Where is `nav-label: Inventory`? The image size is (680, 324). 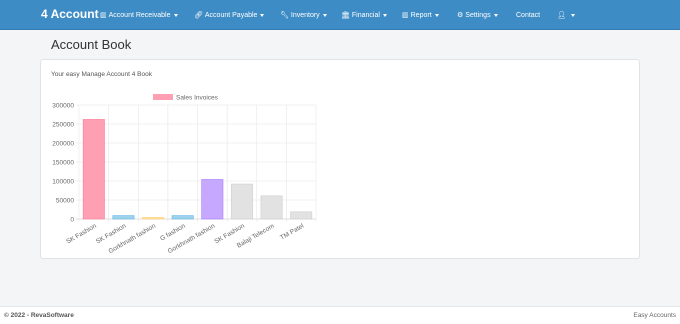
nav-label: Inventory is located at coordinates (305, 15).